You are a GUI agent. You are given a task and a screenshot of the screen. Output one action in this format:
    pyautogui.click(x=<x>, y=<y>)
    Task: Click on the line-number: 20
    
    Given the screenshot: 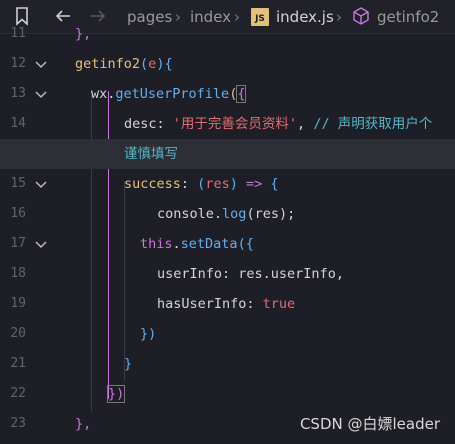 What is the action you would take?
    pyautogui.click(x=18, y=333)
    